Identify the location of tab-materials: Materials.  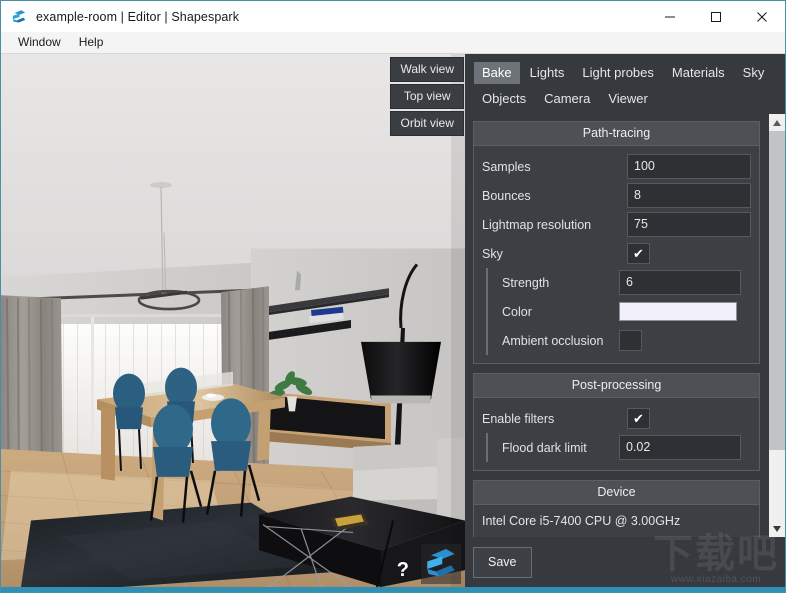
(698, 73).